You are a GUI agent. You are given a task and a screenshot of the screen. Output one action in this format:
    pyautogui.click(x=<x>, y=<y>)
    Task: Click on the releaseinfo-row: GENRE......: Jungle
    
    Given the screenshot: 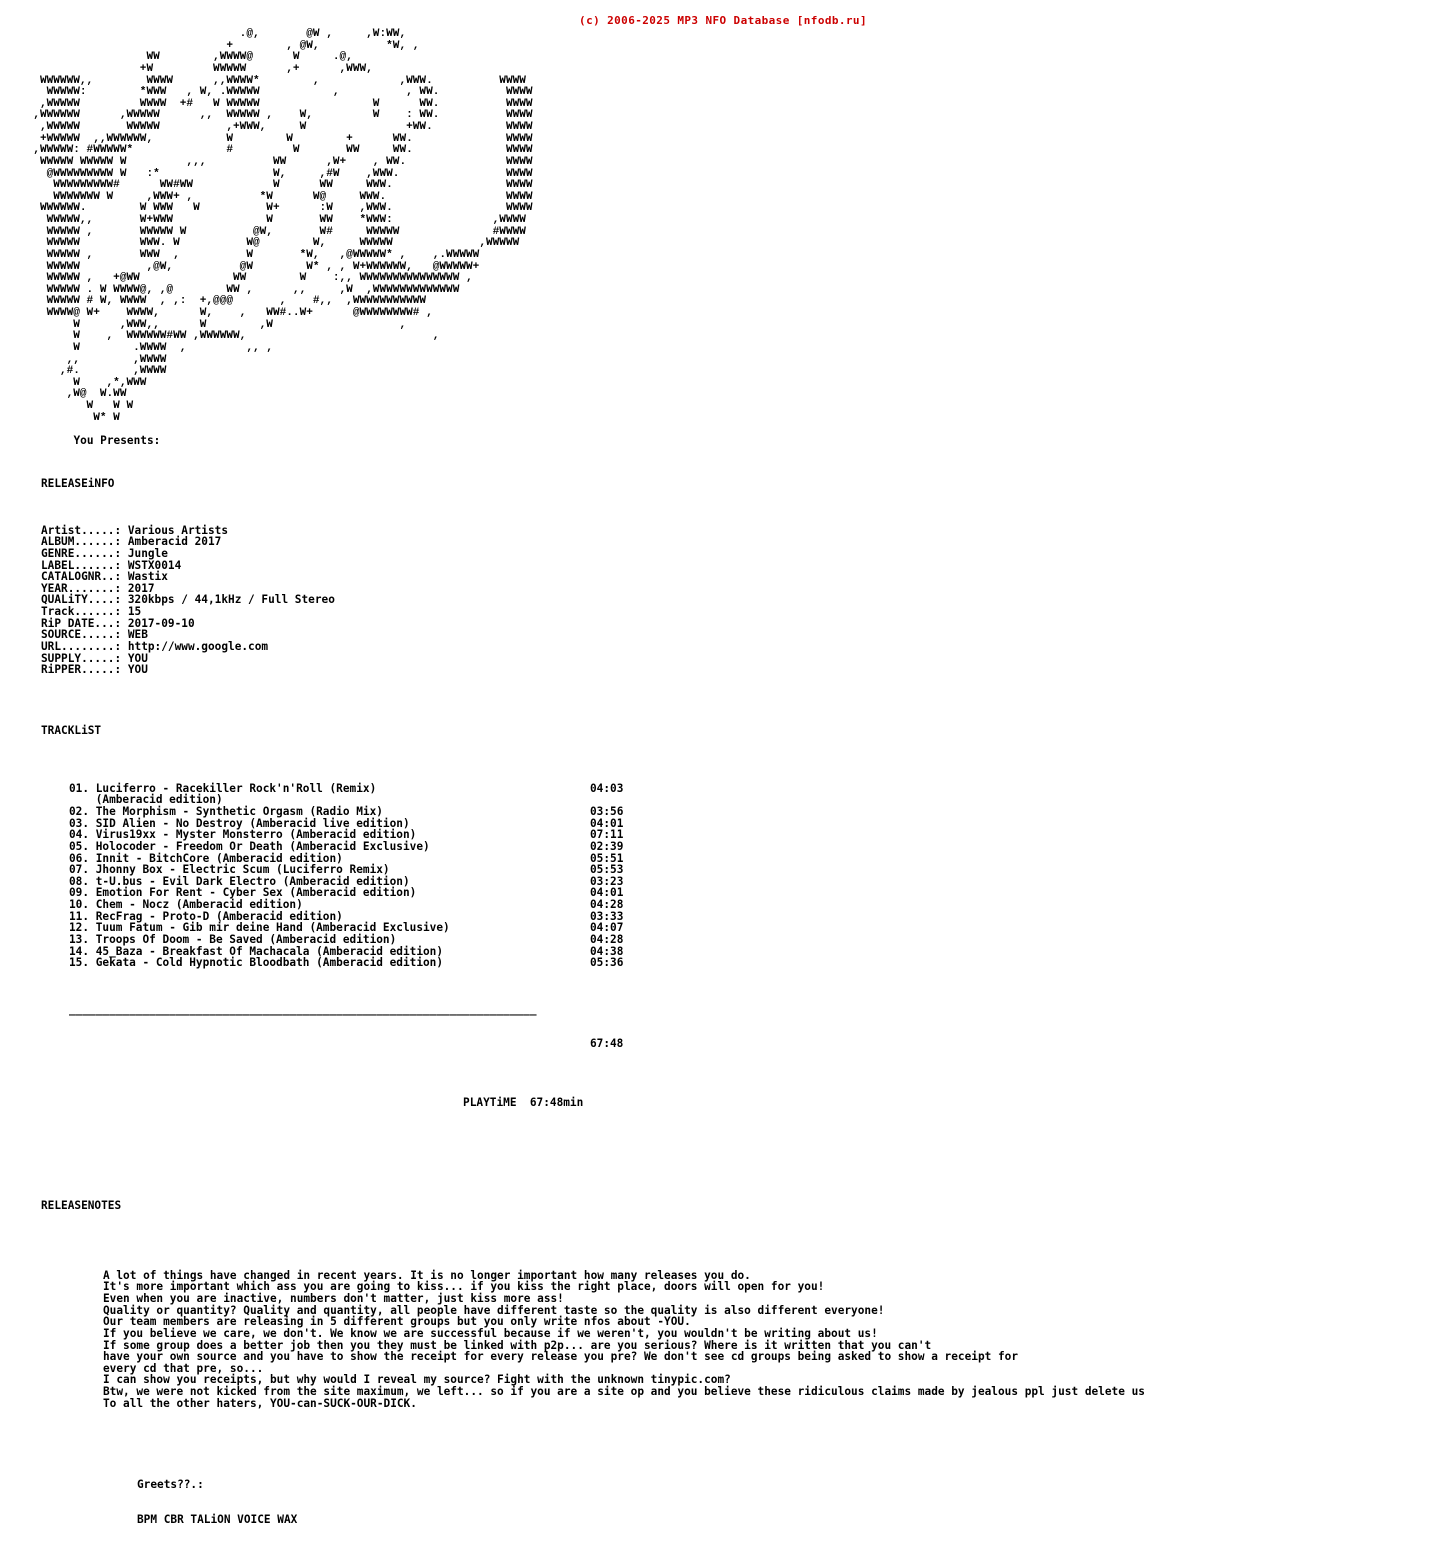 What is the action you would take?
    pyautogui.click(x=736, y=554)
    